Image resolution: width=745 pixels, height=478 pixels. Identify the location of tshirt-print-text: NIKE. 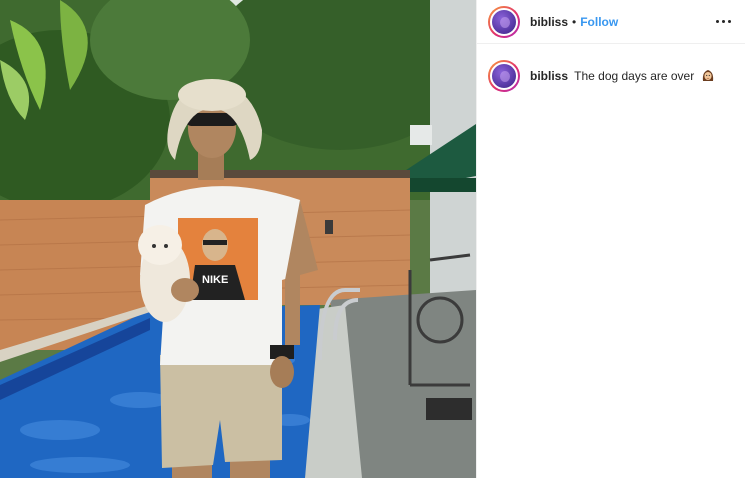
(215, 280).